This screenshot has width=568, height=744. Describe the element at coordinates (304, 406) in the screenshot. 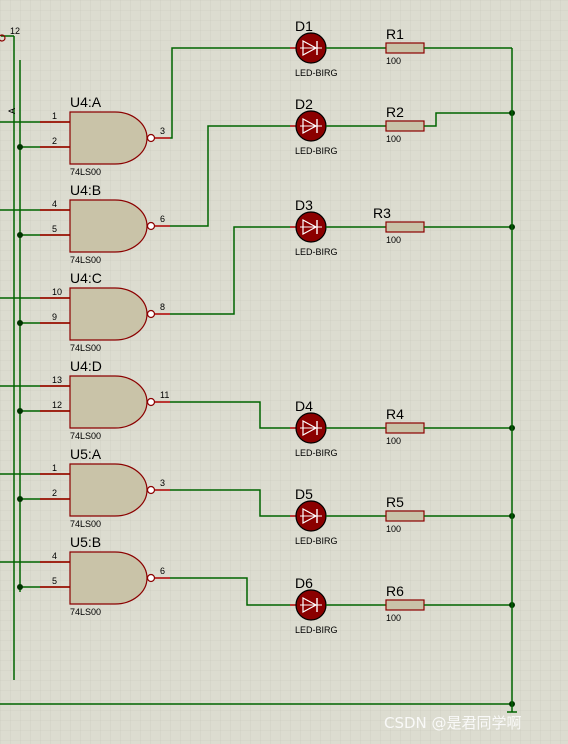

I see `led-reference: D4` at that location.